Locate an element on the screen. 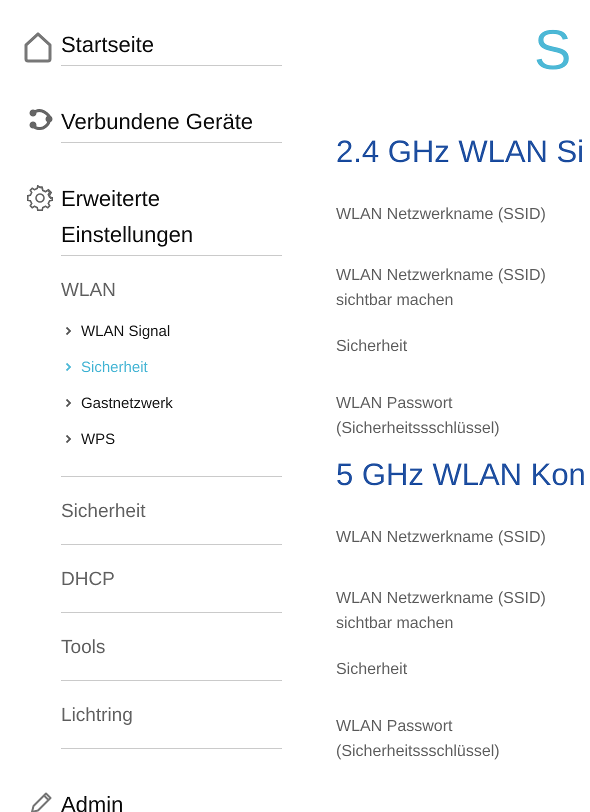 This screenshot has width=590, height=812. pencil-icon is located at coordinates (41, 801).